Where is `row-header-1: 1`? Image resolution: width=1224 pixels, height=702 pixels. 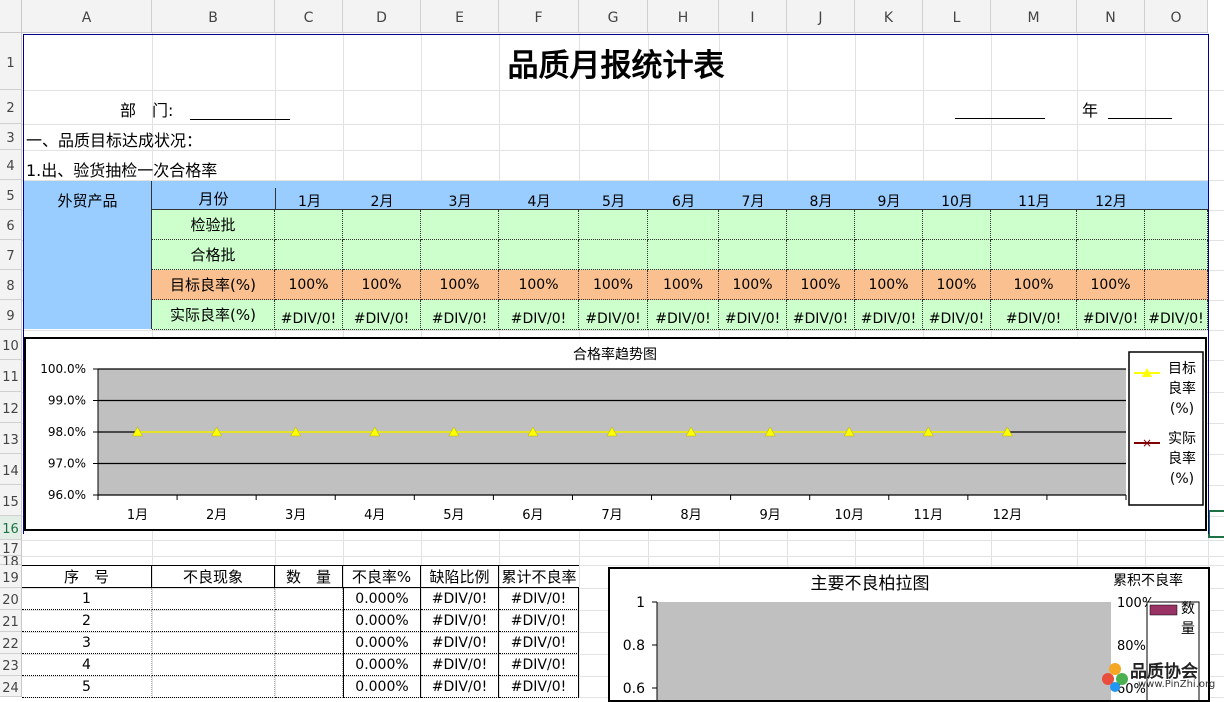 row-header-1: 1 is located at coordinates (11, 61).